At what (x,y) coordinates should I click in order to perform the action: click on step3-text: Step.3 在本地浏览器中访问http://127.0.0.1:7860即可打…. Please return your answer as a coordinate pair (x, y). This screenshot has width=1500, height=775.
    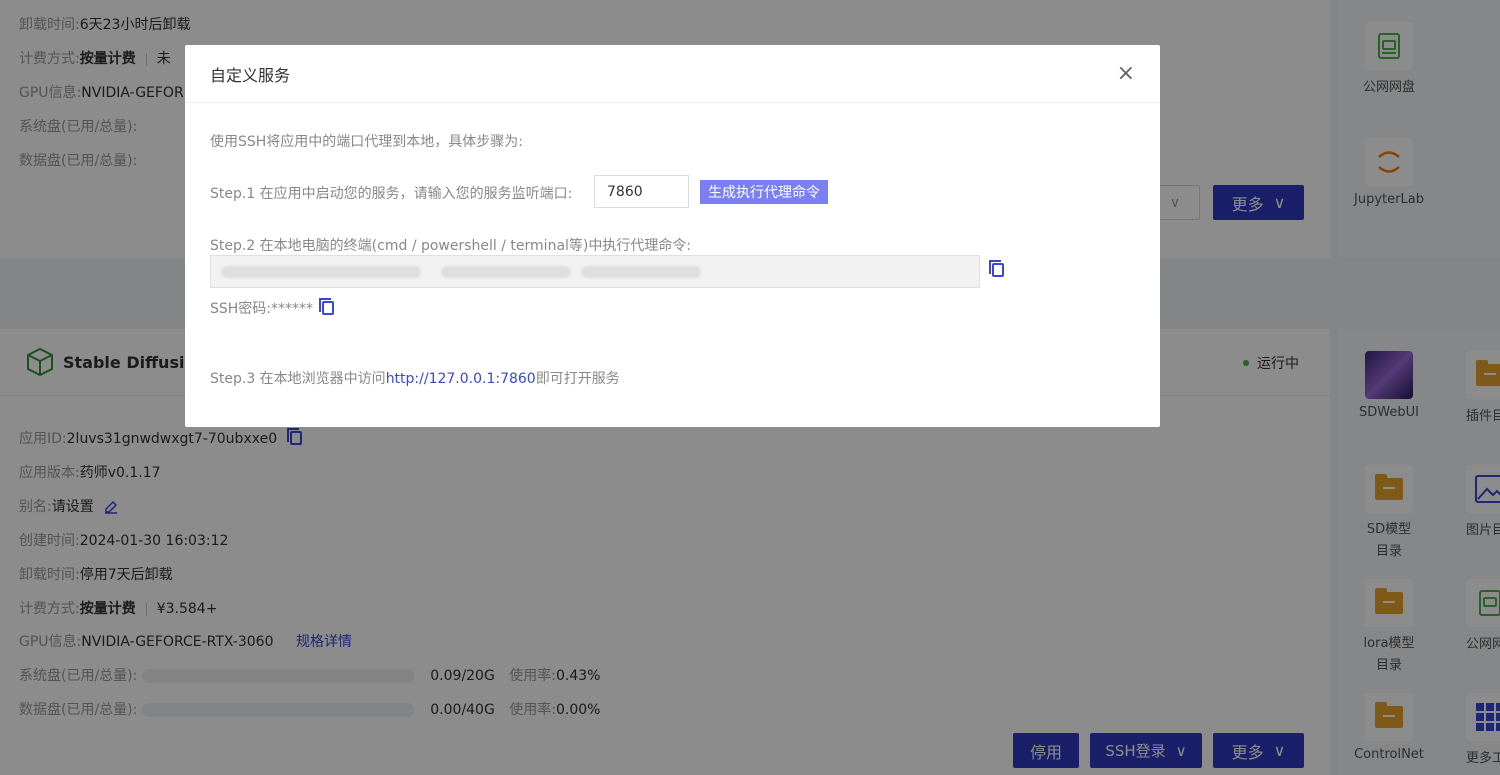
    Looking at the image, I should click on (415, 379).